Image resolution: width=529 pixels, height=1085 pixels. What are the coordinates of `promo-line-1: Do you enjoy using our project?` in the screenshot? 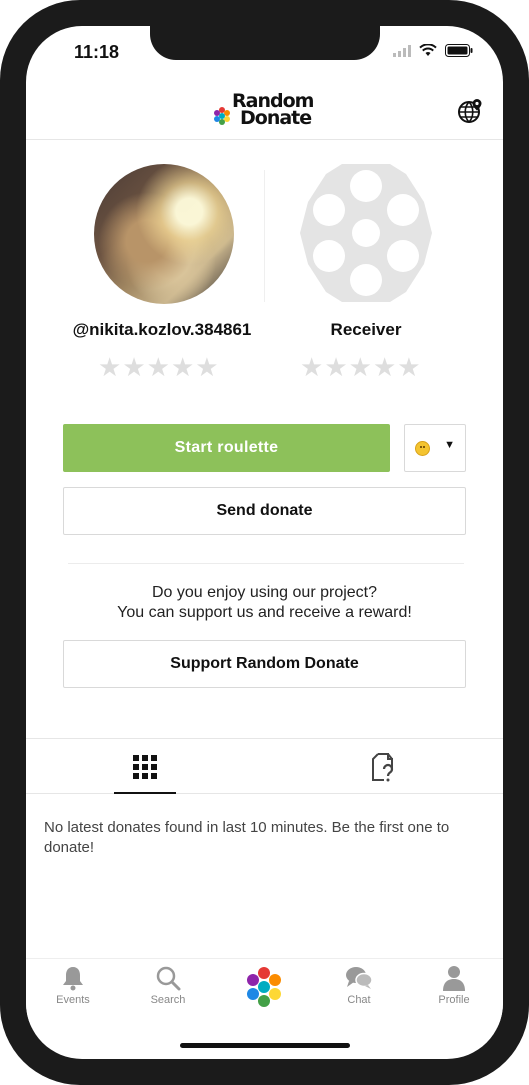 It's located at (264, 592).